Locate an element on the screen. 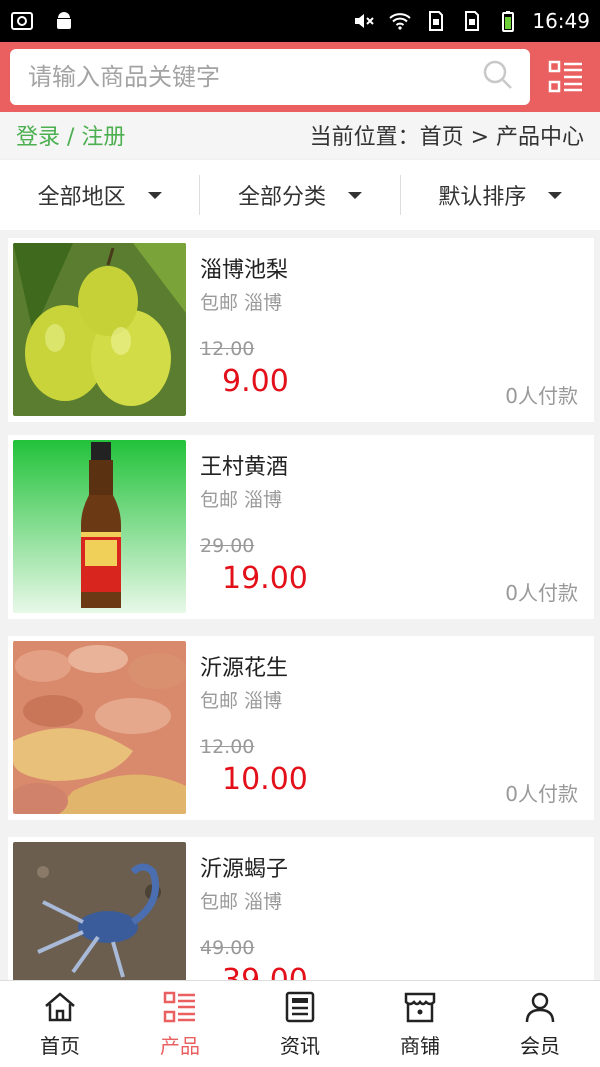  tab-label: 资讯 is located at coordinates (300, 1045).